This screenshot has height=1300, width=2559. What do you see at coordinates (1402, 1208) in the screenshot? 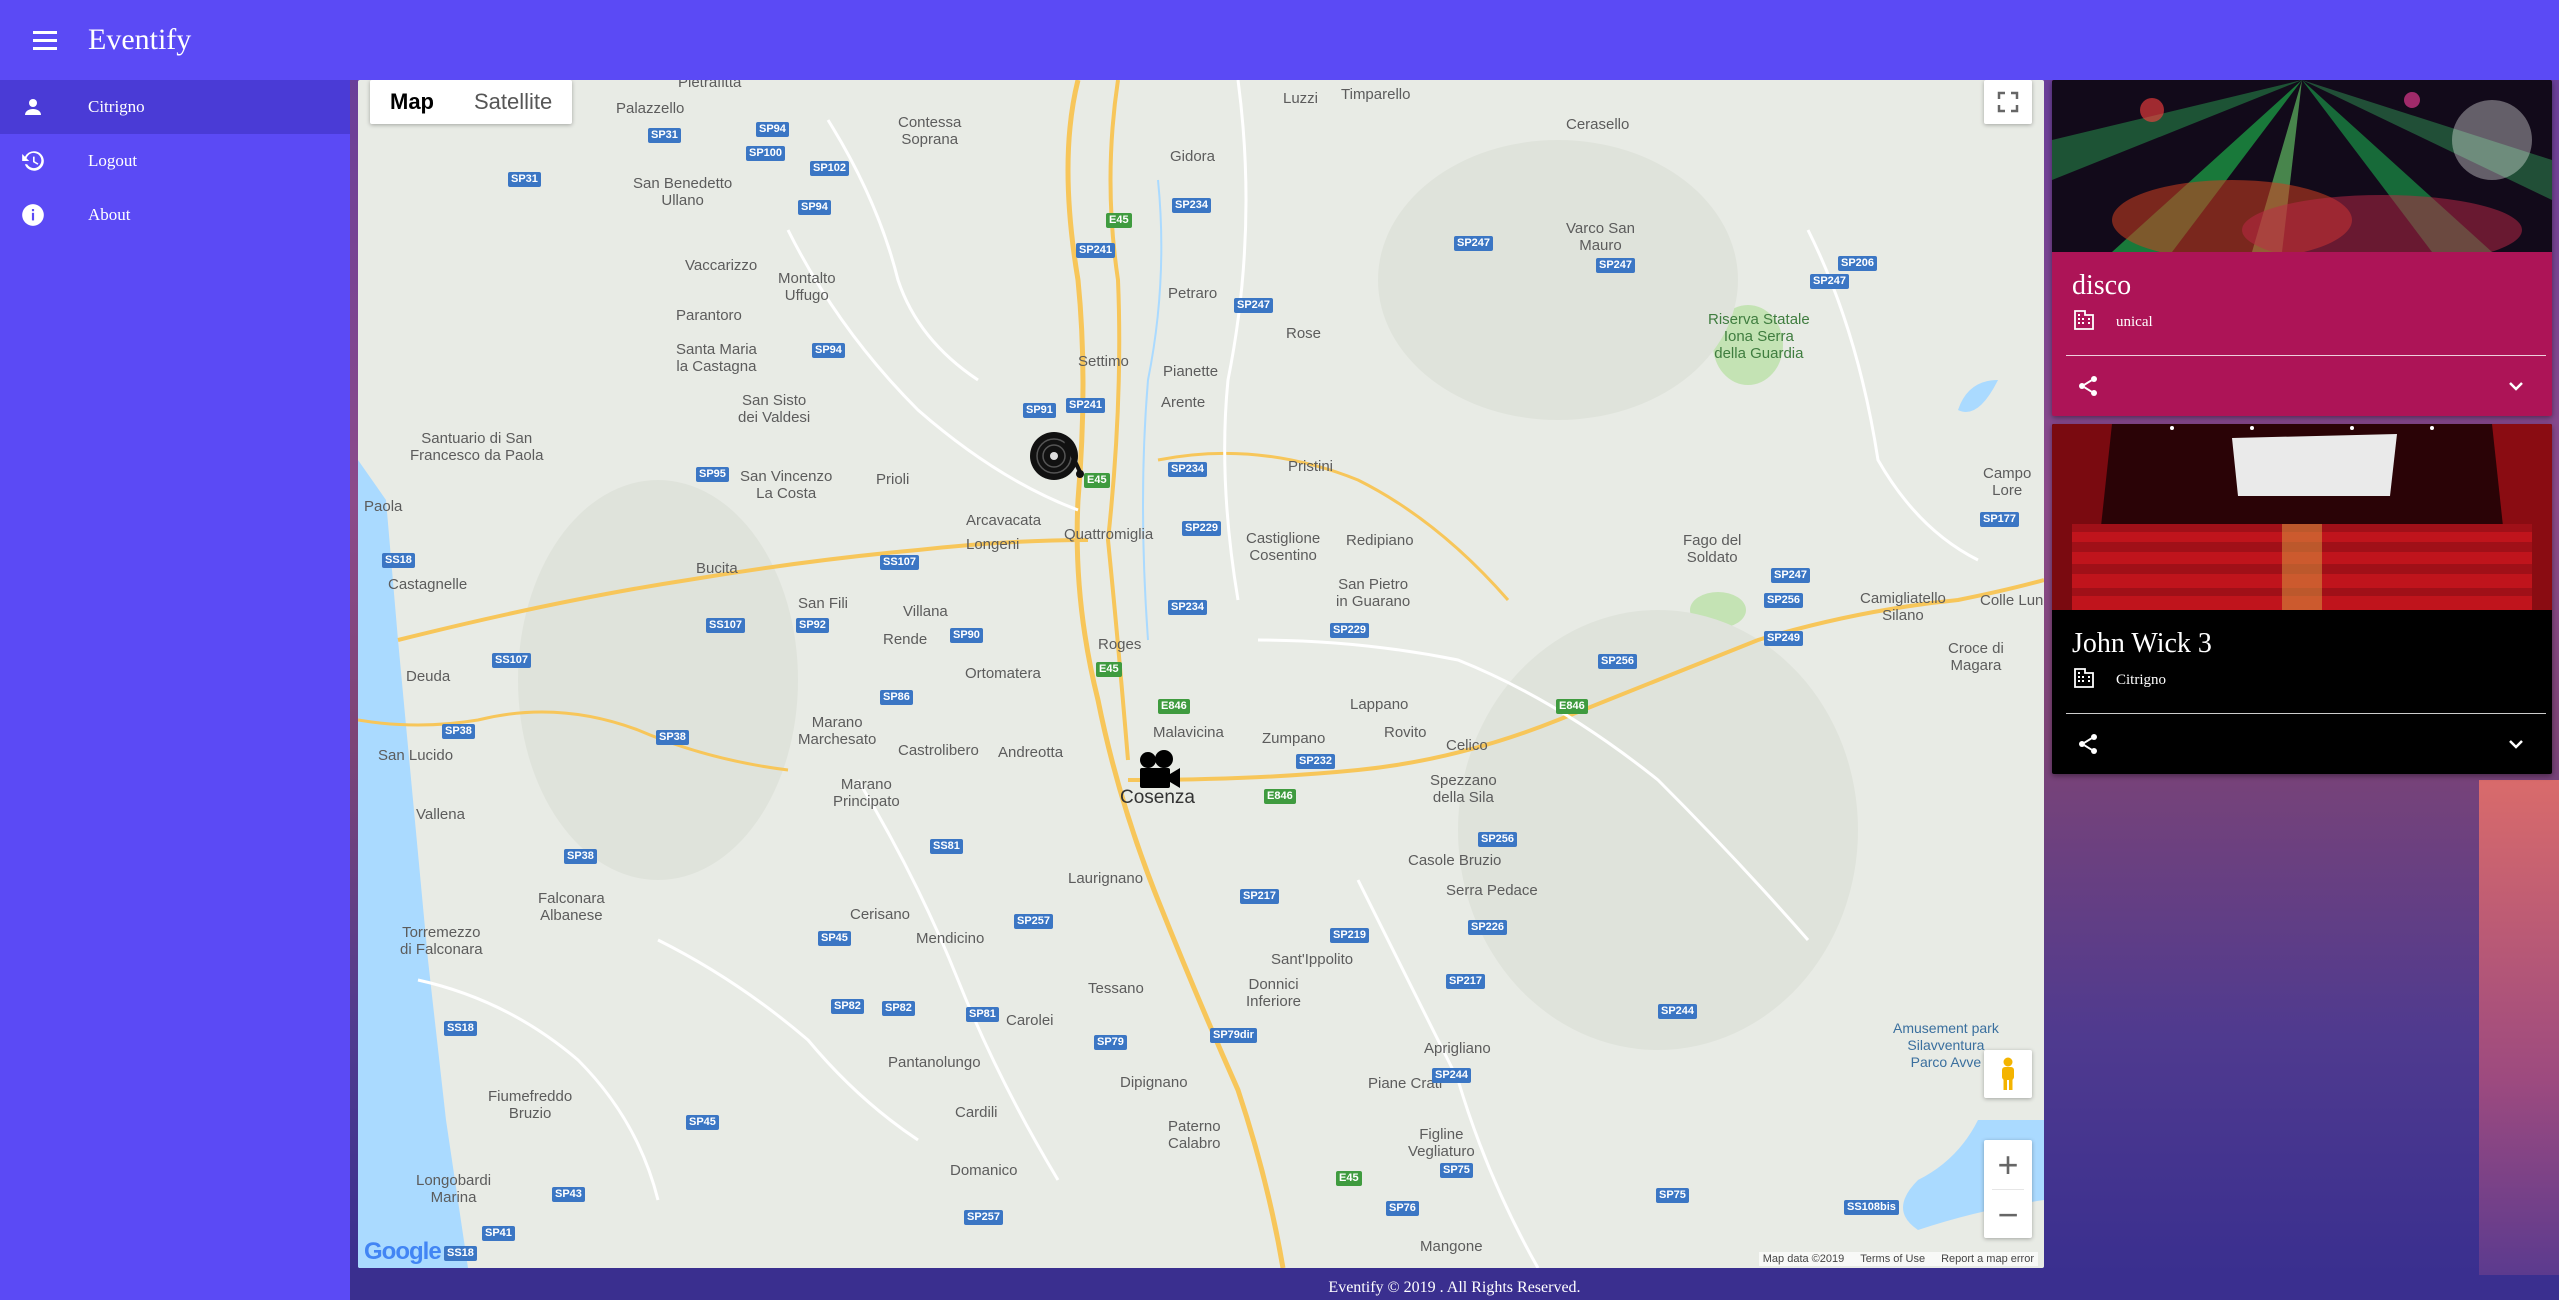
I see `road-shield: SP76` at bounding box center [1402, 1208].